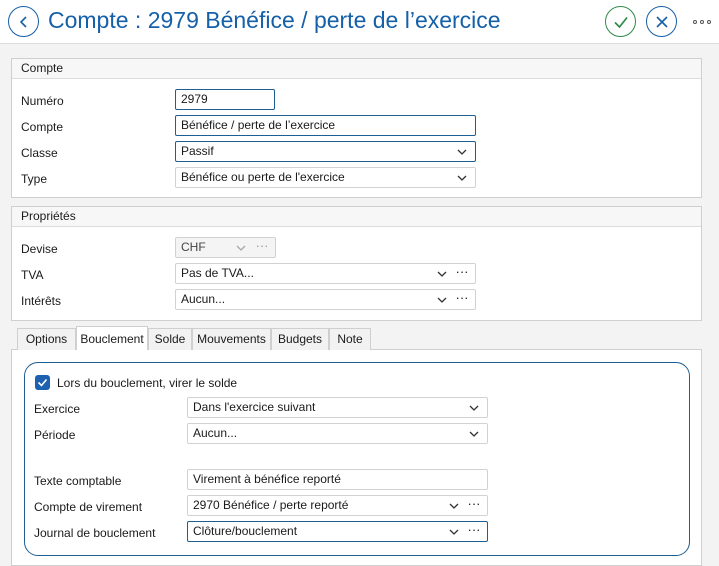 The image size is (719, 566). I want to click on tab-budgets: Budgets, so click(300, 339).